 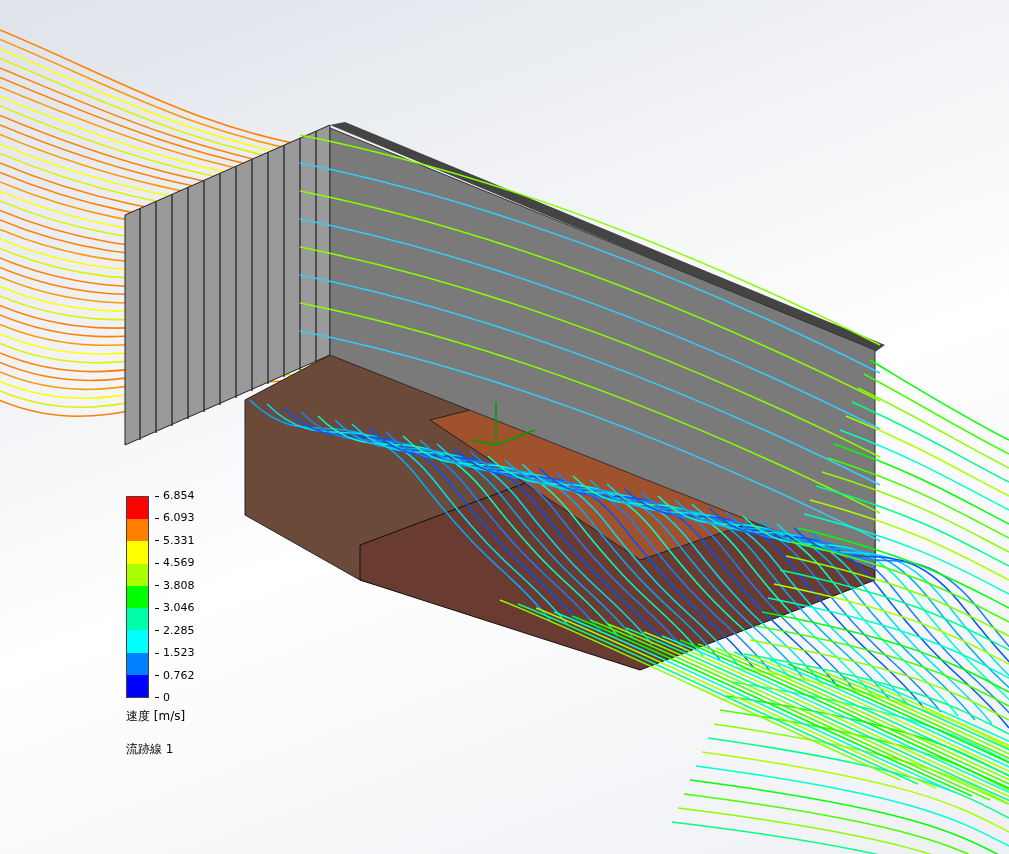 What do you see at coordinates (166, 697) in the screenshot?
I see `tick-label: 0` at bounding box center [166, 697].